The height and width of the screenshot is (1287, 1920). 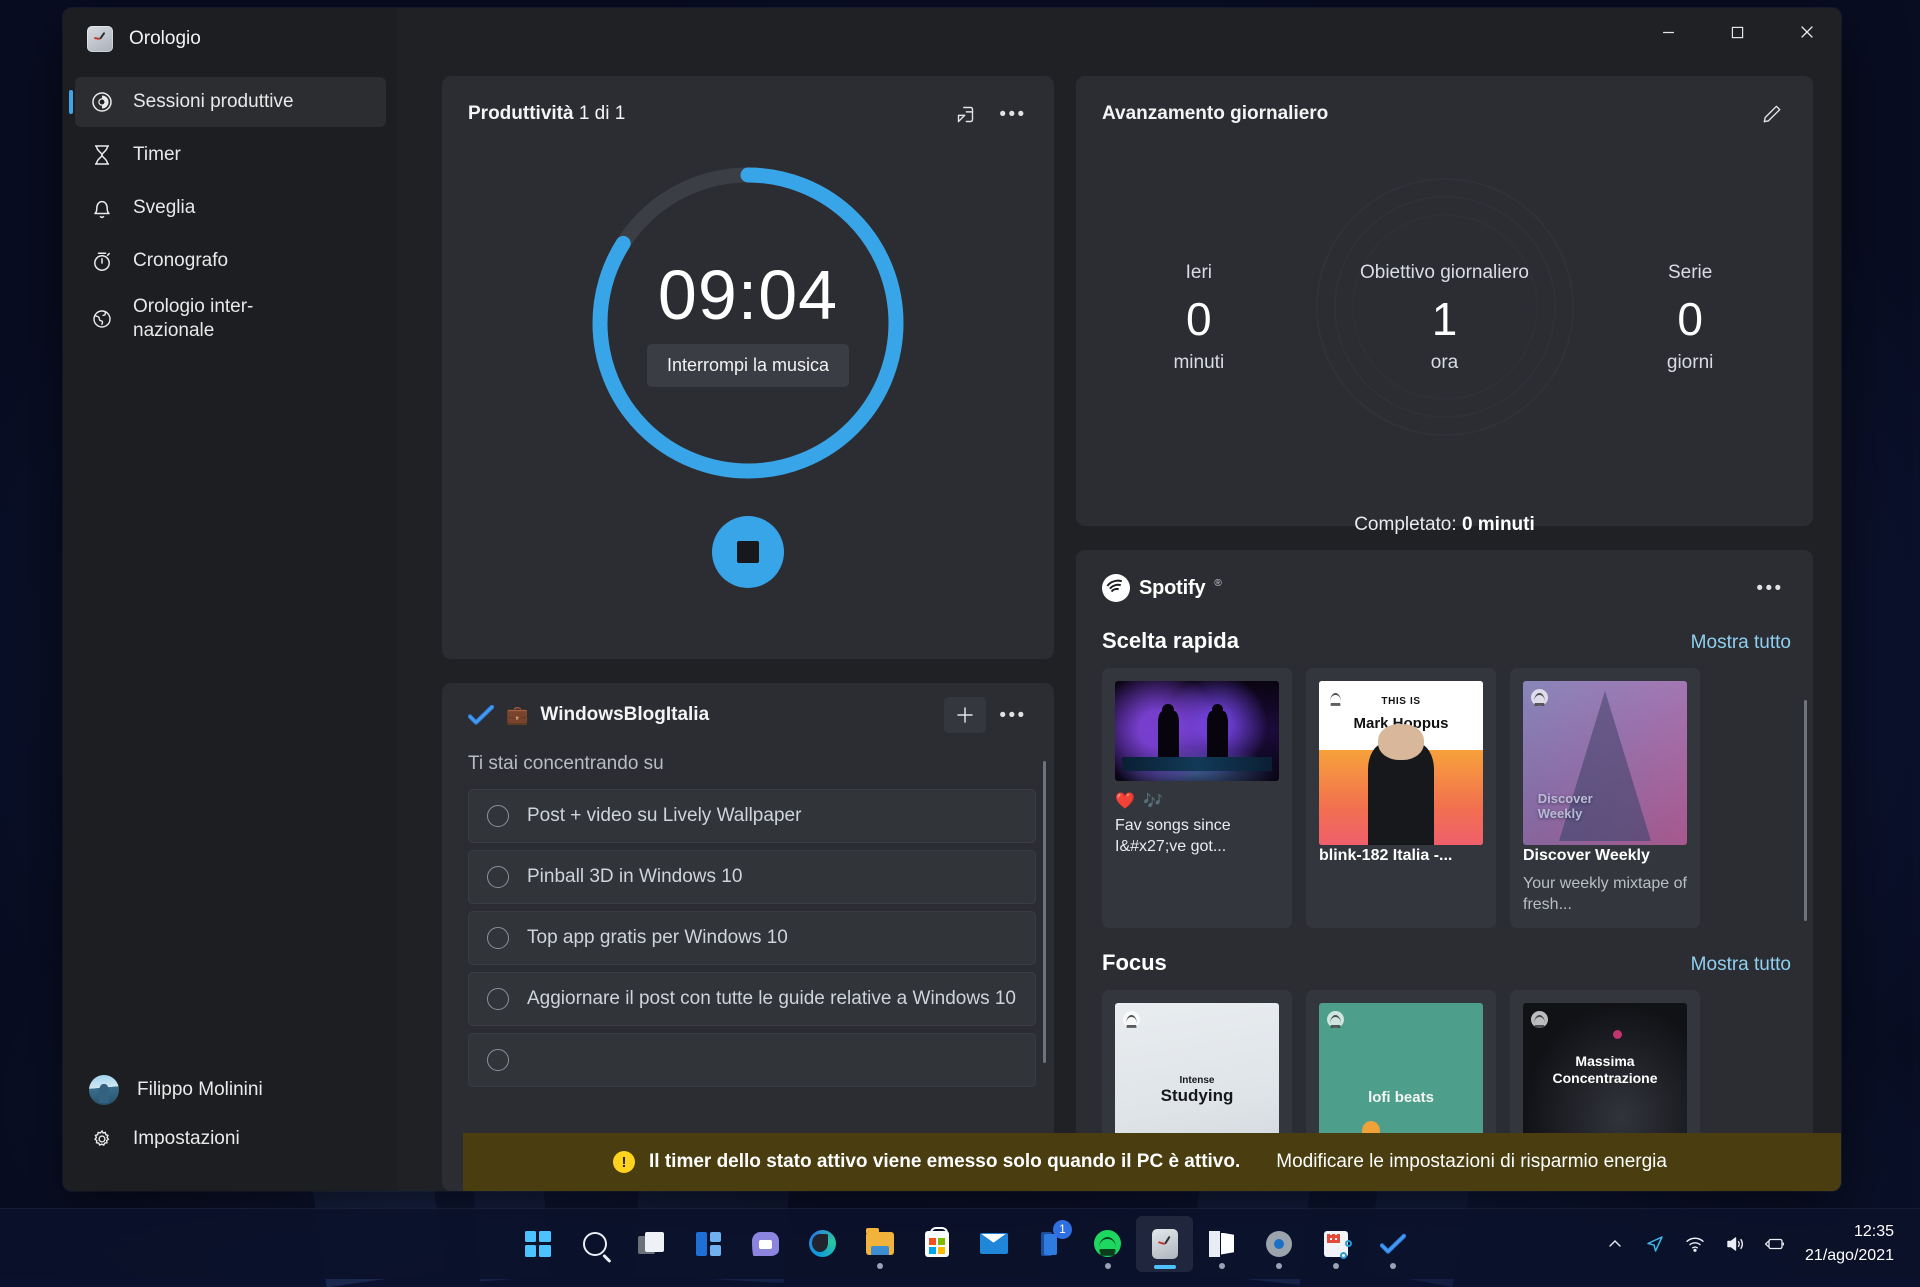 I want to click on focus-timer-ring: 09:04 Interrompi la musica, so click(x=748, y=323).